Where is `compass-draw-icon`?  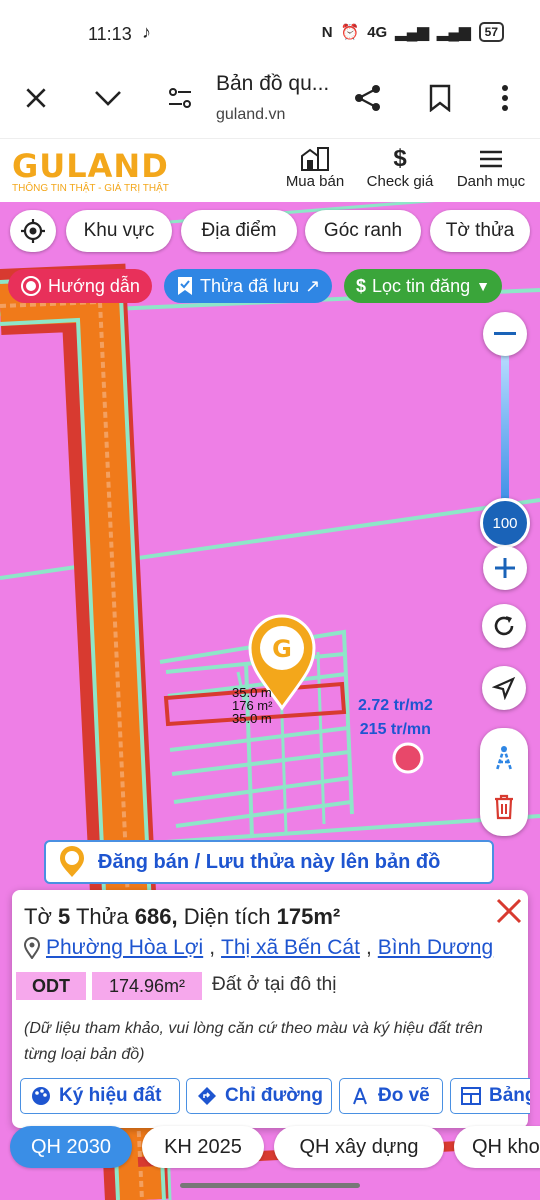
compass-draw-icon is located at coordinates (360, 1096).